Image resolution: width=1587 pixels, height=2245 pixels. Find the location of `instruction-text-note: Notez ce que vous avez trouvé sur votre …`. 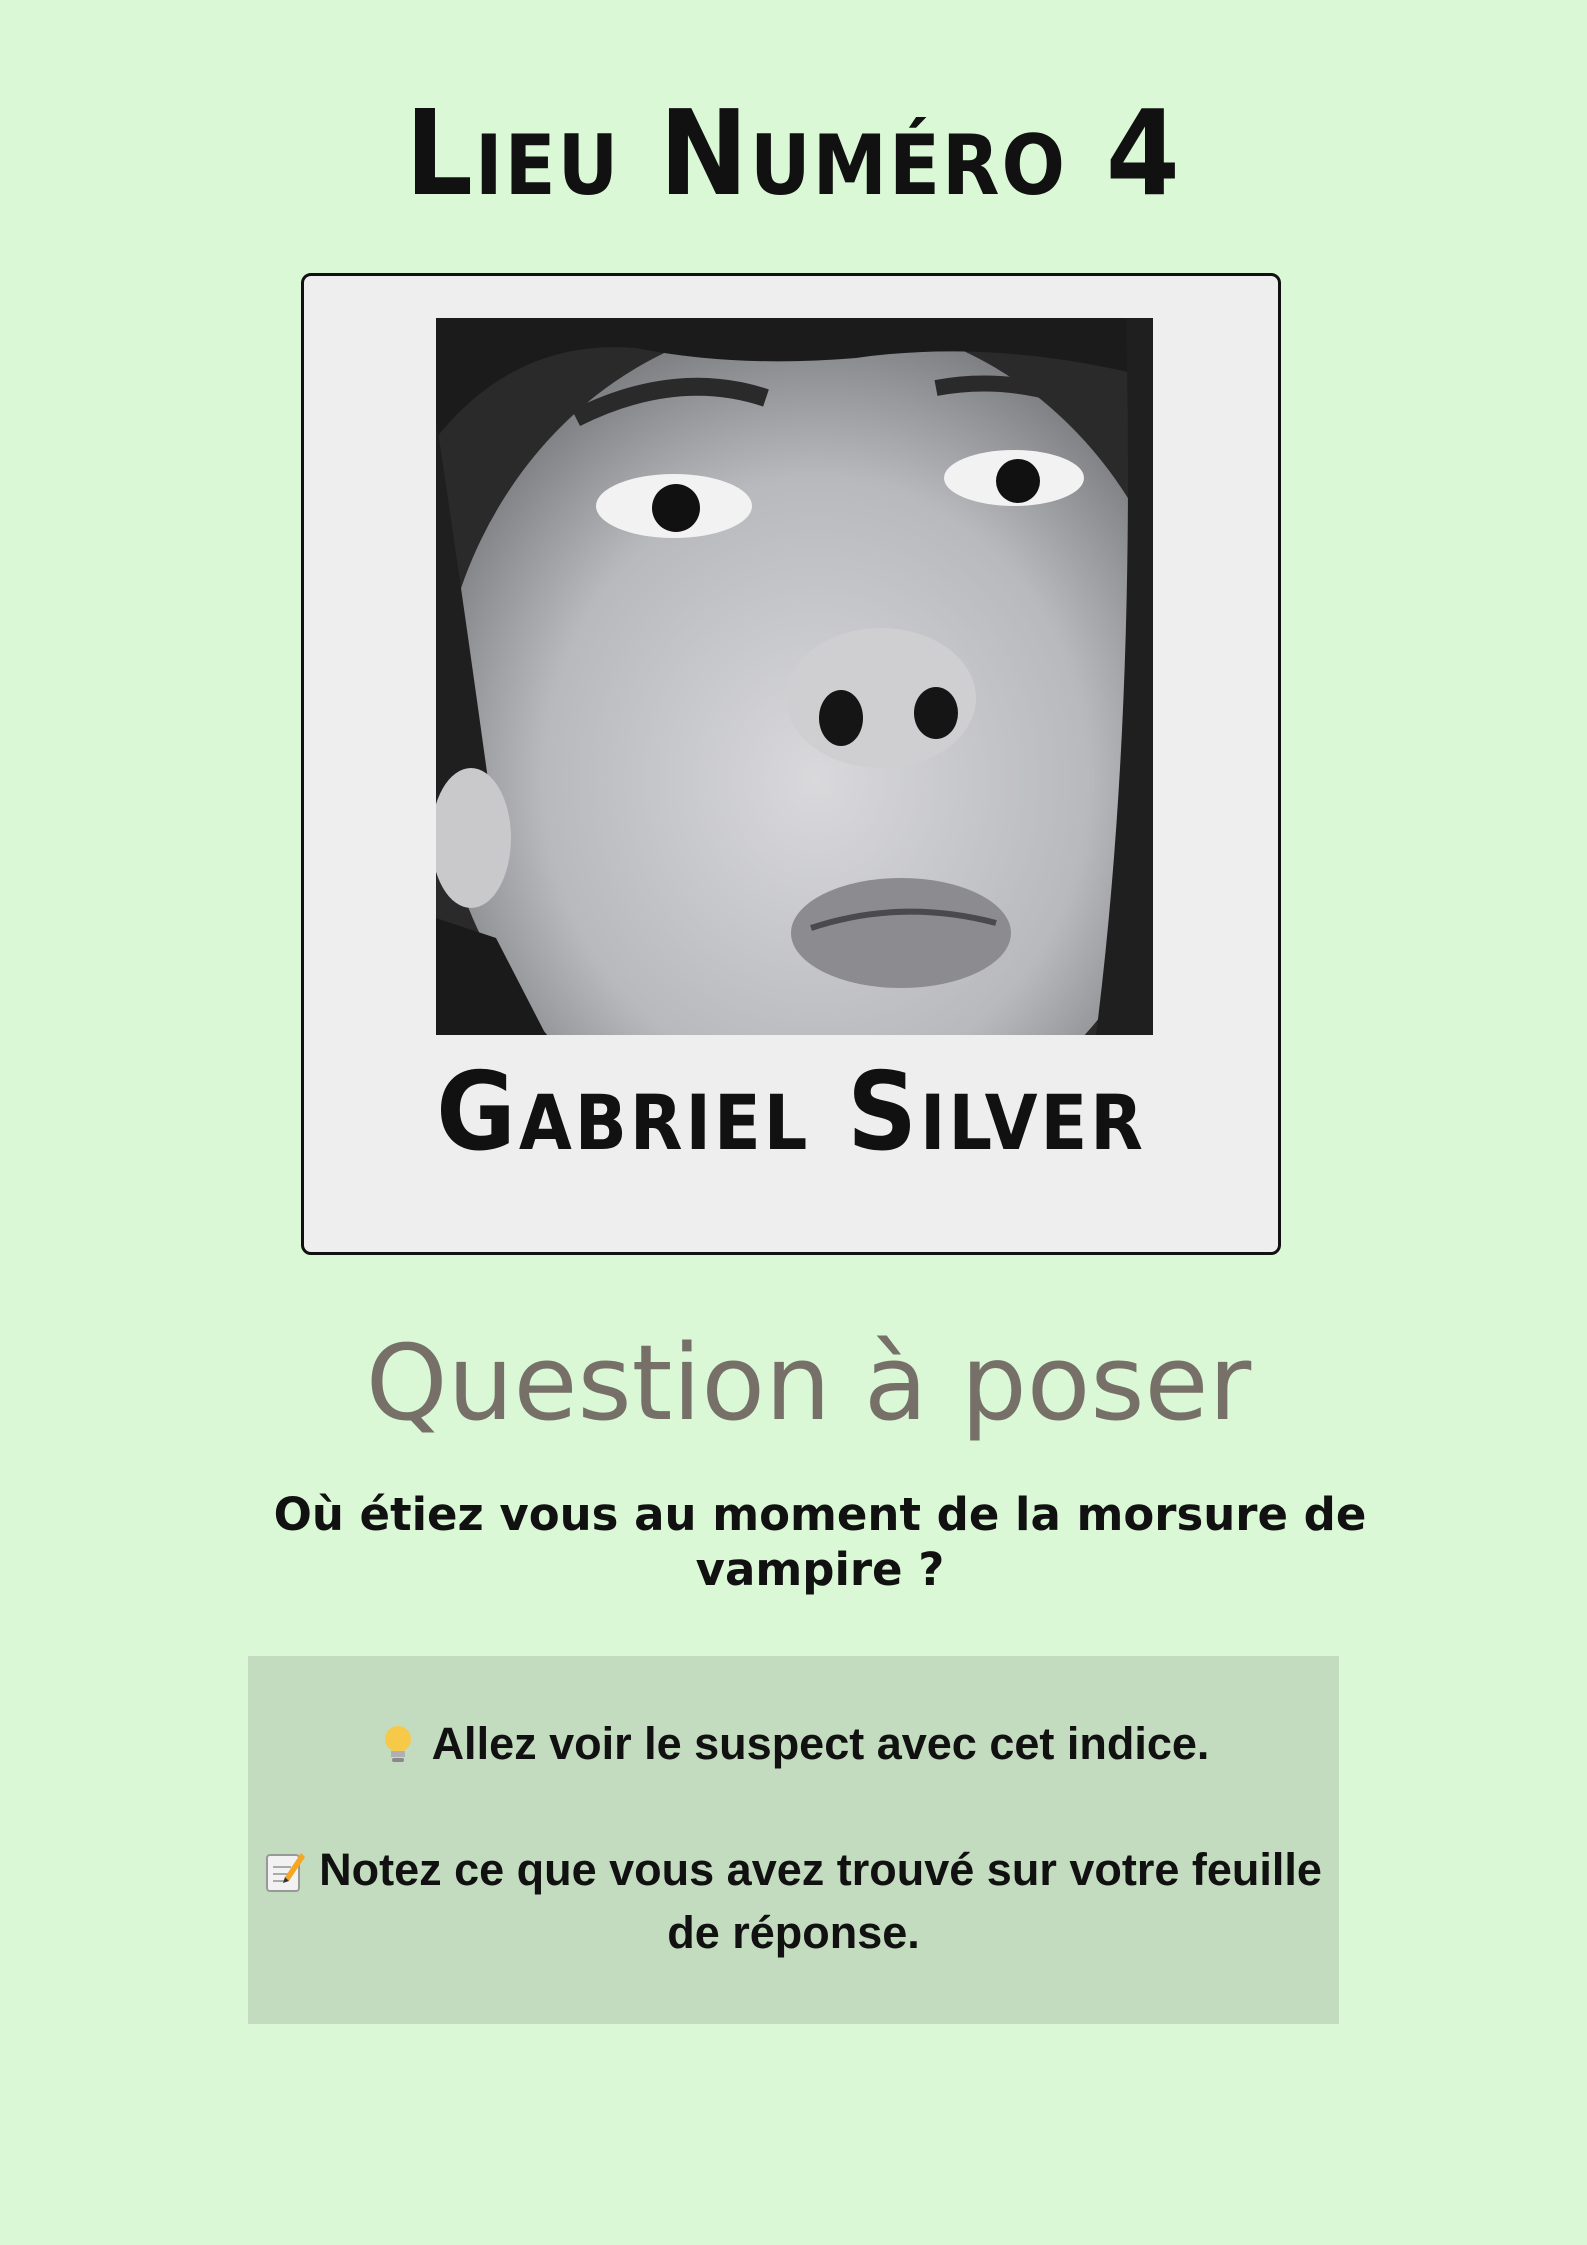

instruction-text-note: Notez ce que vous avez trouvé sur votre … is located at coordinates (820, 1901).